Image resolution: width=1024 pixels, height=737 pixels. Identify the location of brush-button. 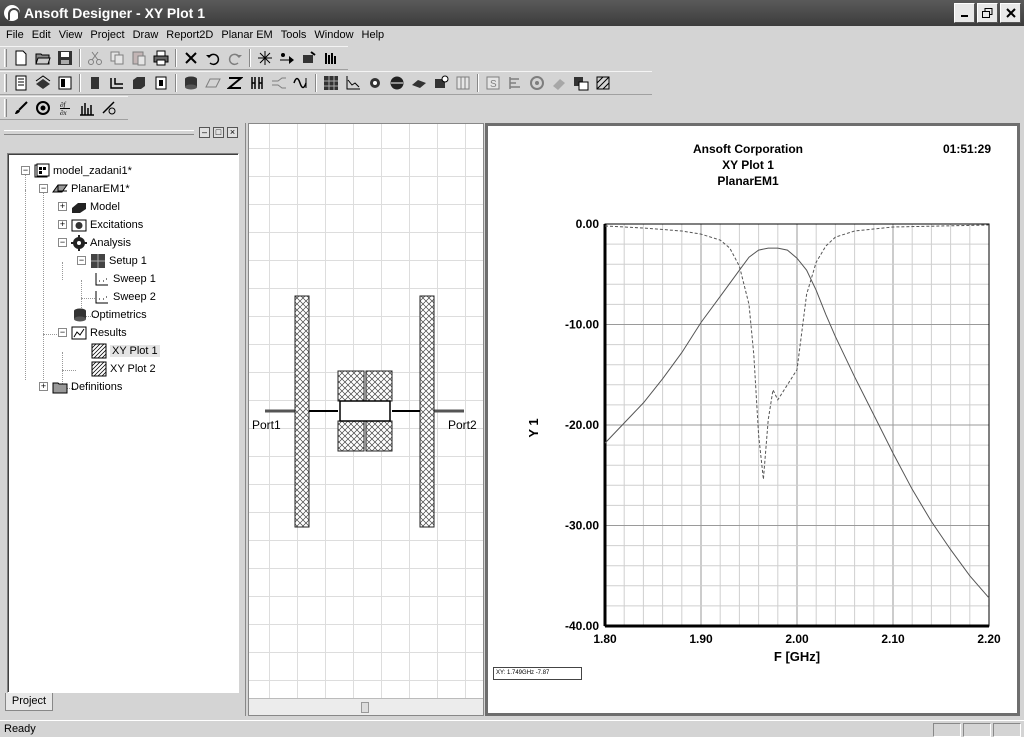
(21, 108).